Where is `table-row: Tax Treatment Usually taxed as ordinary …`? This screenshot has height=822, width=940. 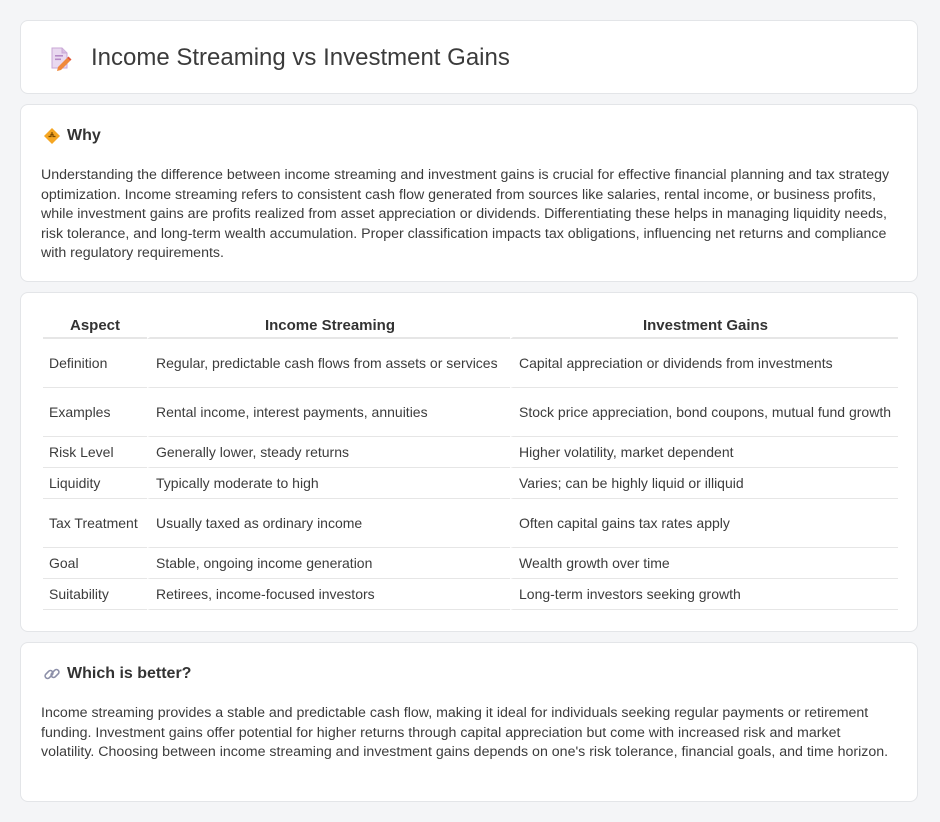 table-row: Tax Treatment Usually taxed as ordinary … is located at coordinates (470, 523).